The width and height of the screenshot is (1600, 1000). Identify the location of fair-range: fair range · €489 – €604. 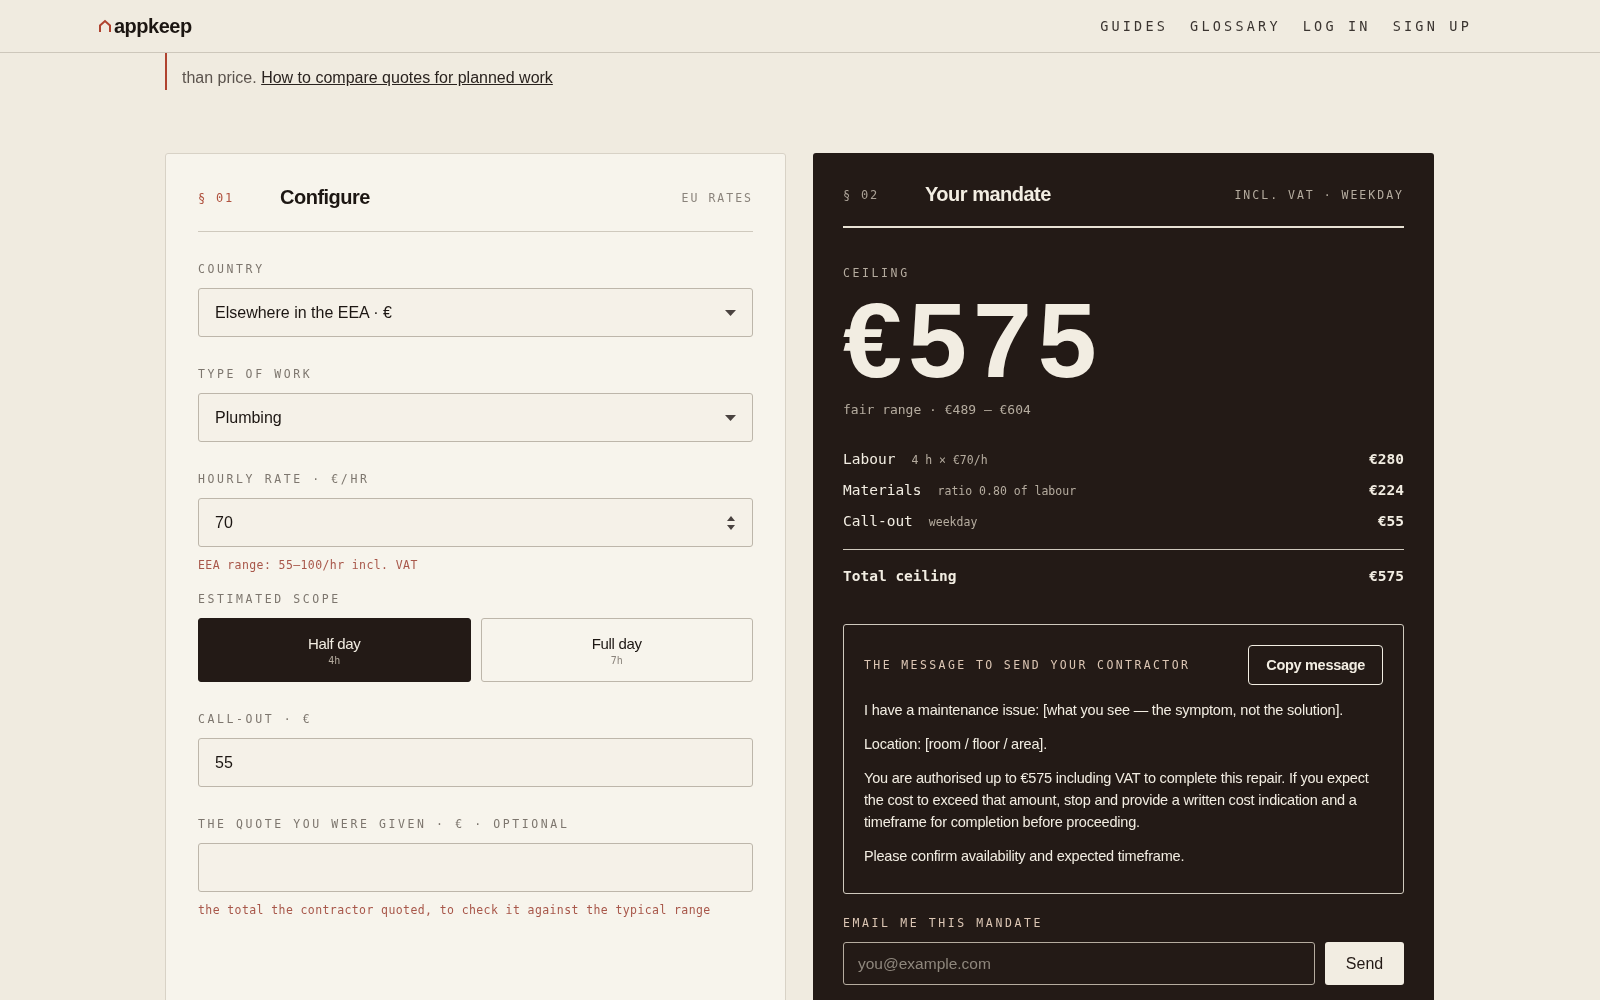
(937, 409).